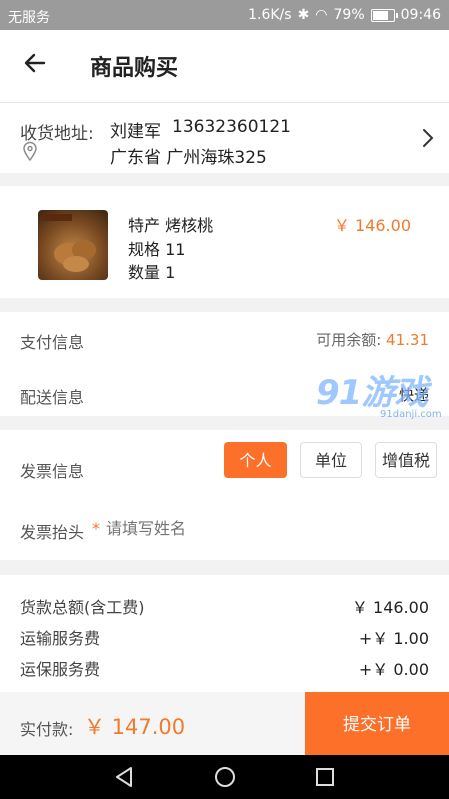 The image size is (449, 799). Describe the element at coordinates (270, 15) in the screenshot. I see `network-speed: 1.6K/s` at that location.